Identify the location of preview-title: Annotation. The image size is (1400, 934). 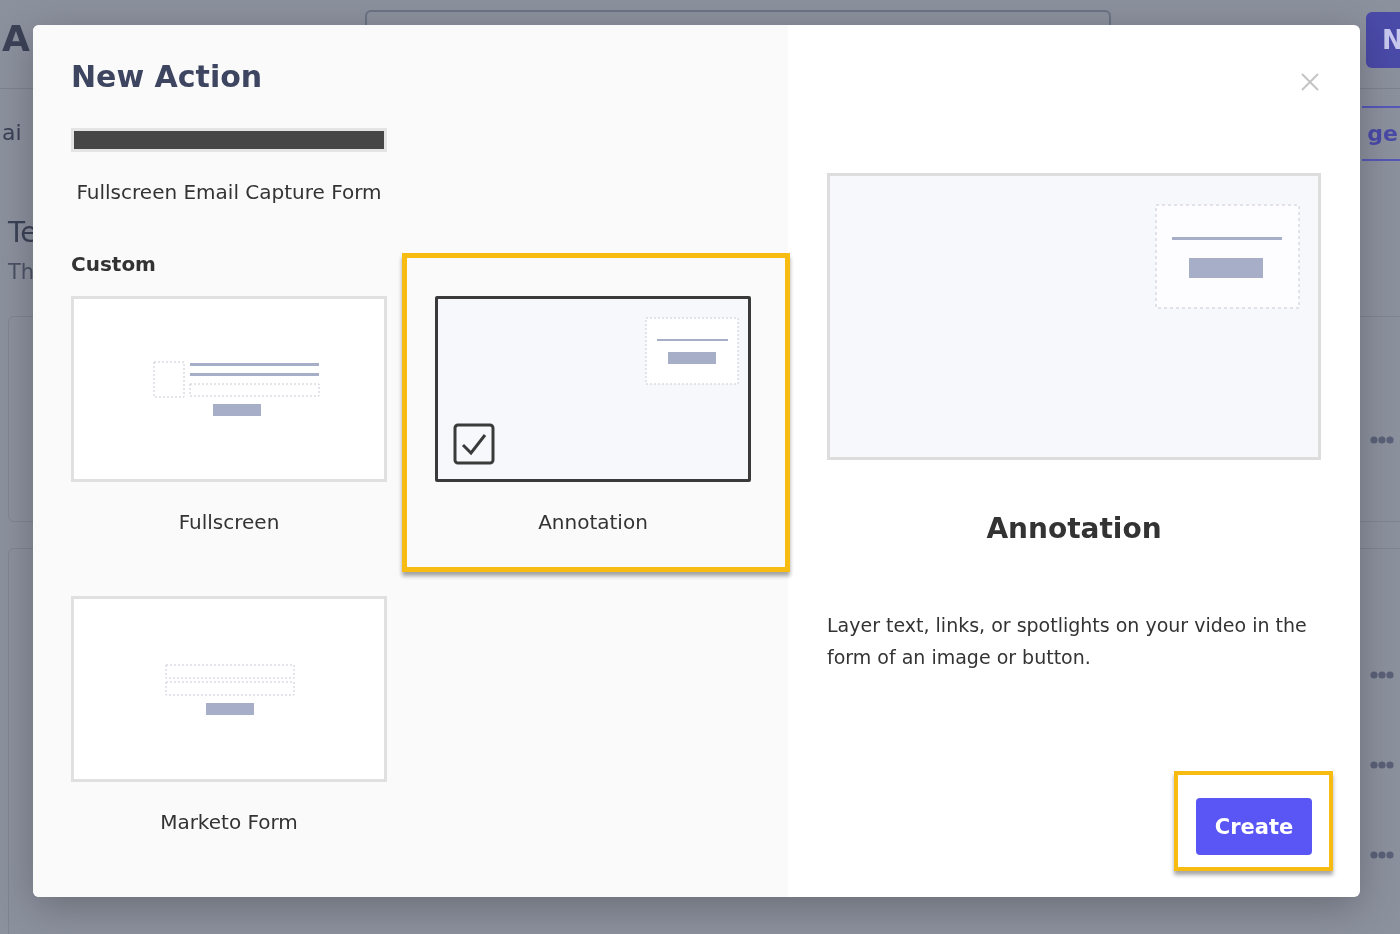
(1074, 528).